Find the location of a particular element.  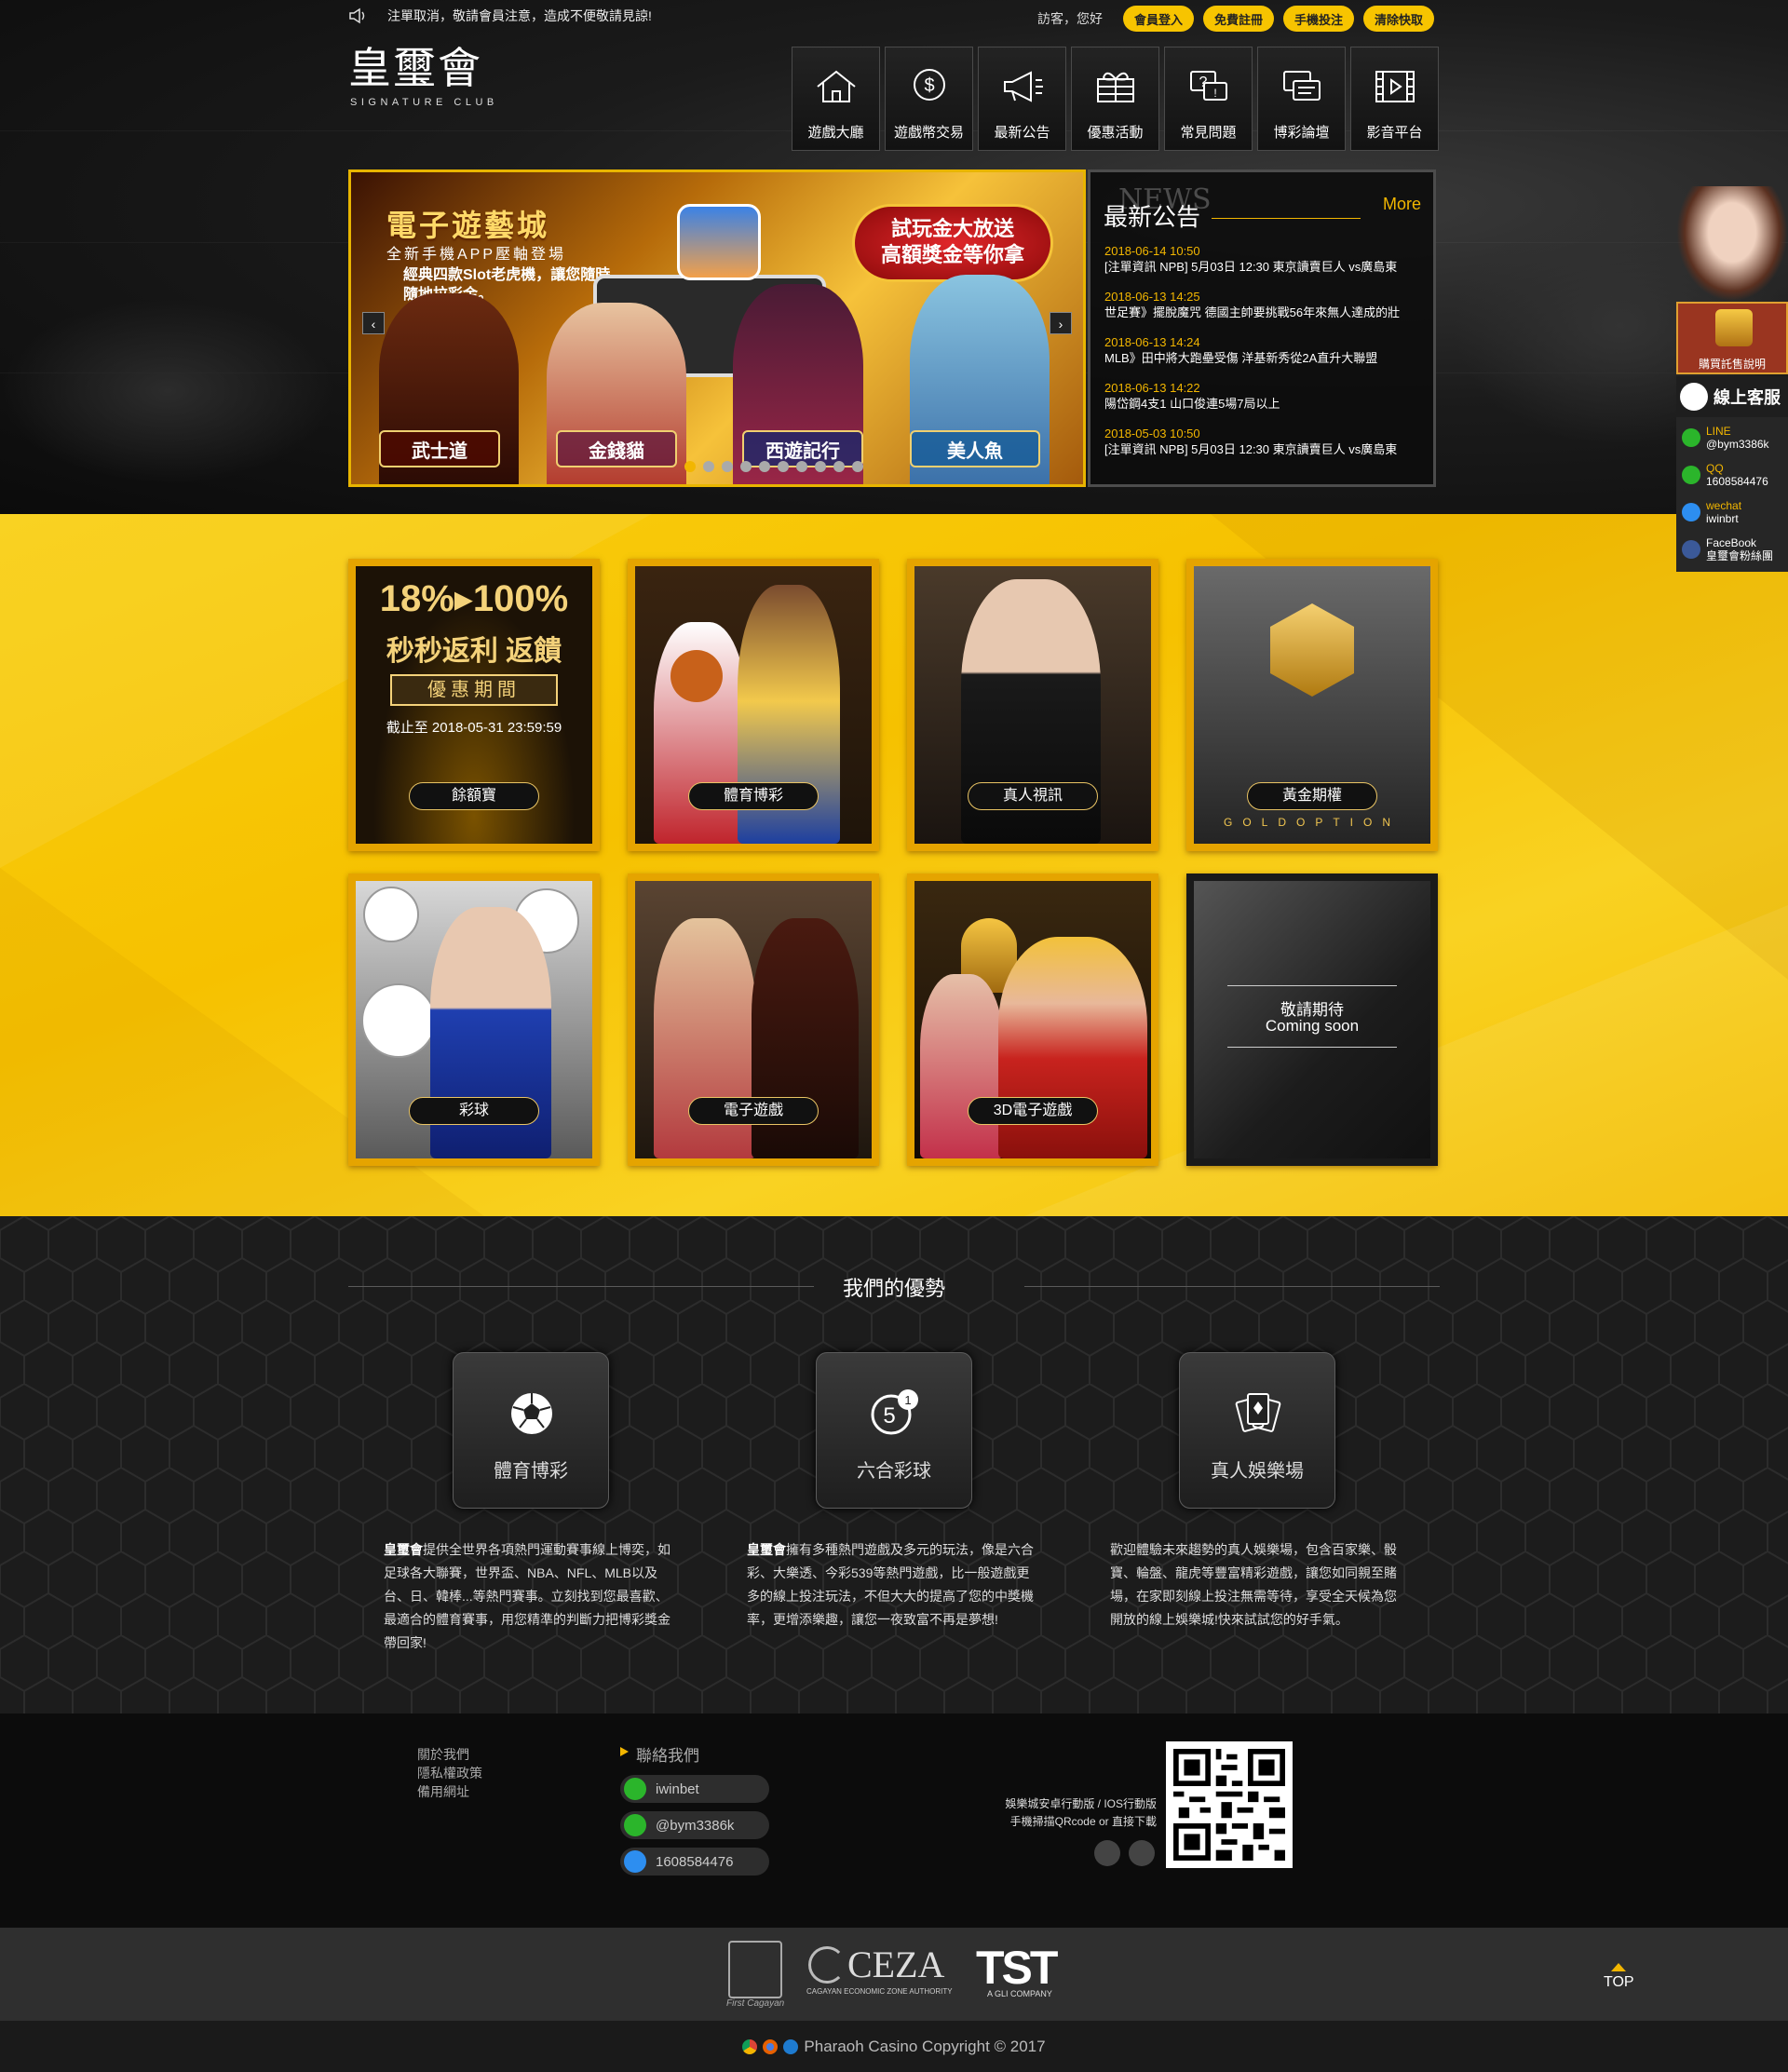

tile-label: 黃金期權 is located at coordinates (1312, 796).